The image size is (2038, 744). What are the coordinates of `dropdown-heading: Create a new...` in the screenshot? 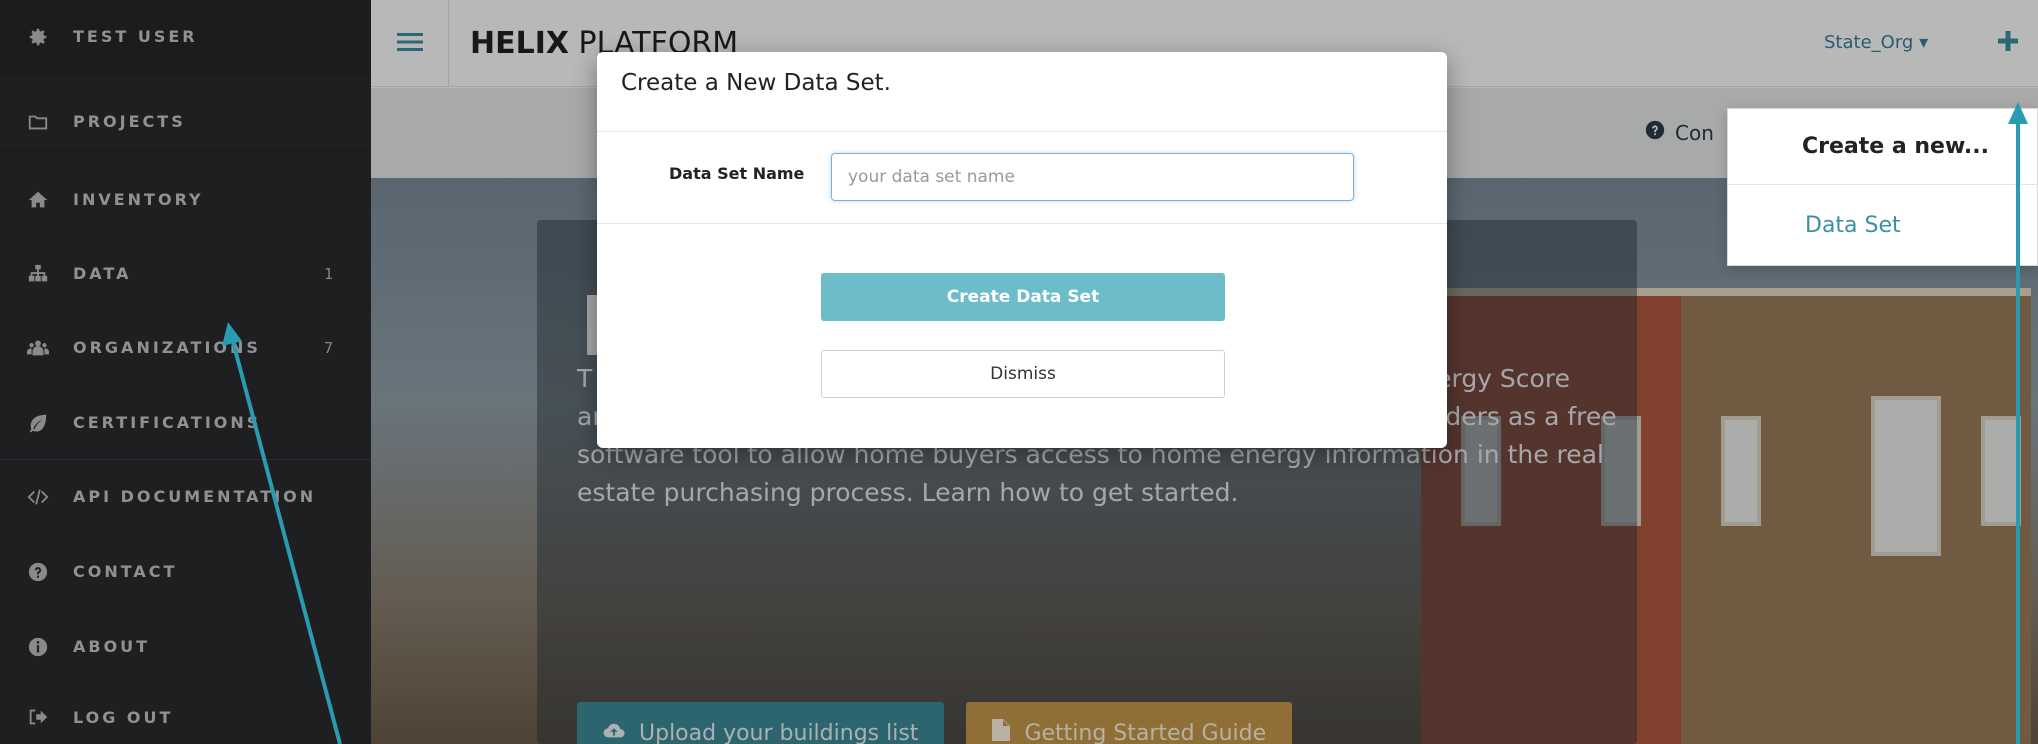 It's located at (1882, 147).